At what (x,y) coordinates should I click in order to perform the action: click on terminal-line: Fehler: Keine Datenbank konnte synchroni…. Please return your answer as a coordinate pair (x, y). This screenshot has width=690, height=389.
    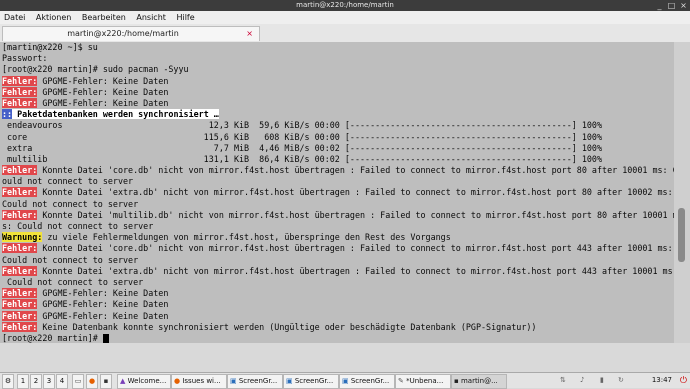
    Looking at the image, I should click on (337, 327).